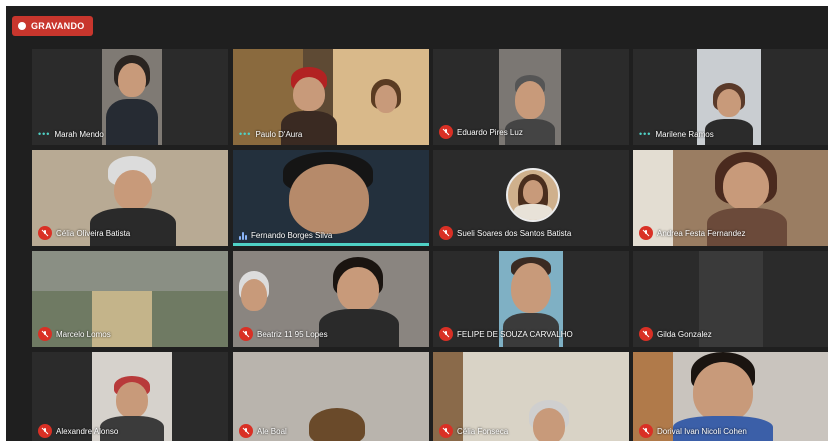 The image size is (834, 441). I want to click on participant-label: Sueli Soares dos Santos Batista, so click(531, 233).